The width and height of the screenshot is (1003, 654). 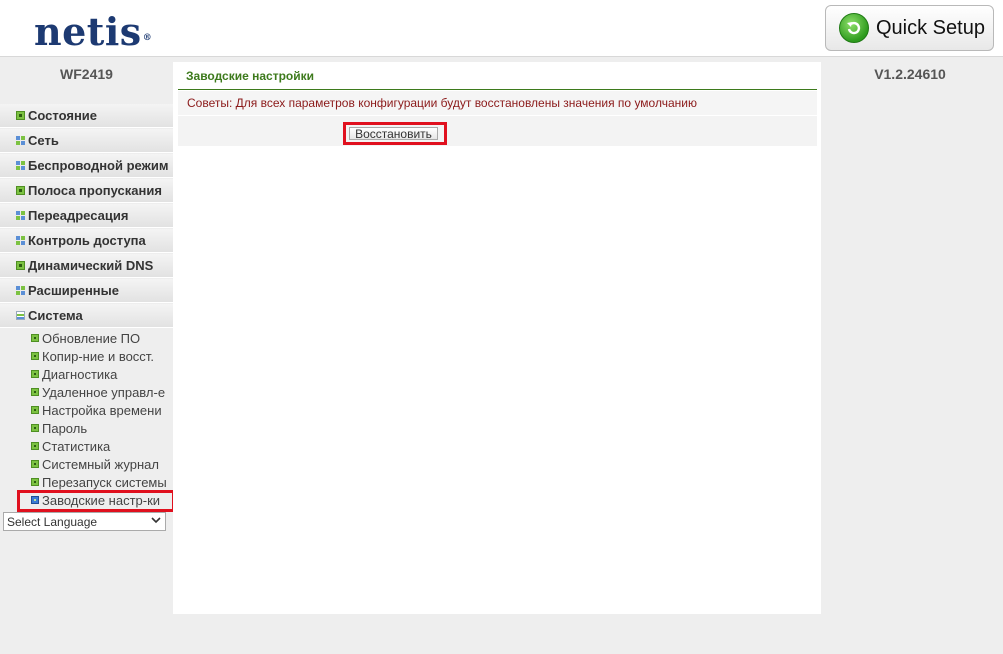 I want to click on sidebar-item-label: Состояние, so click(x=63, y=115).